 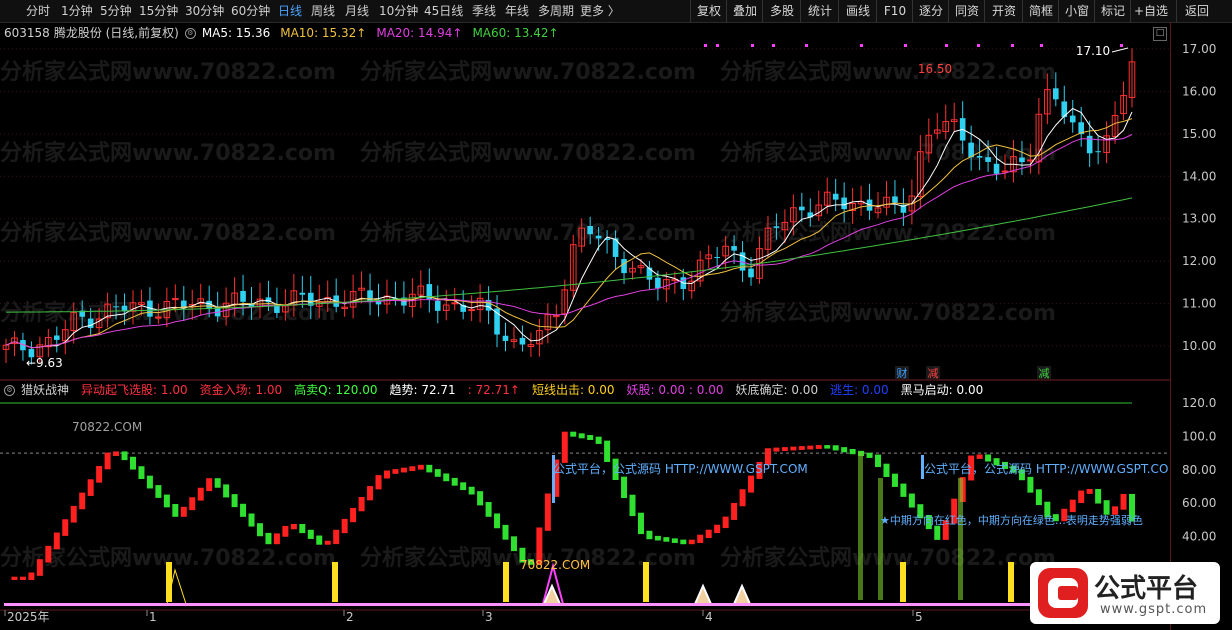 I want to click on annotation-url: 公式平台，公式源码 HTTP://WWW.GSPT.COM, so click(x=680, y=468).